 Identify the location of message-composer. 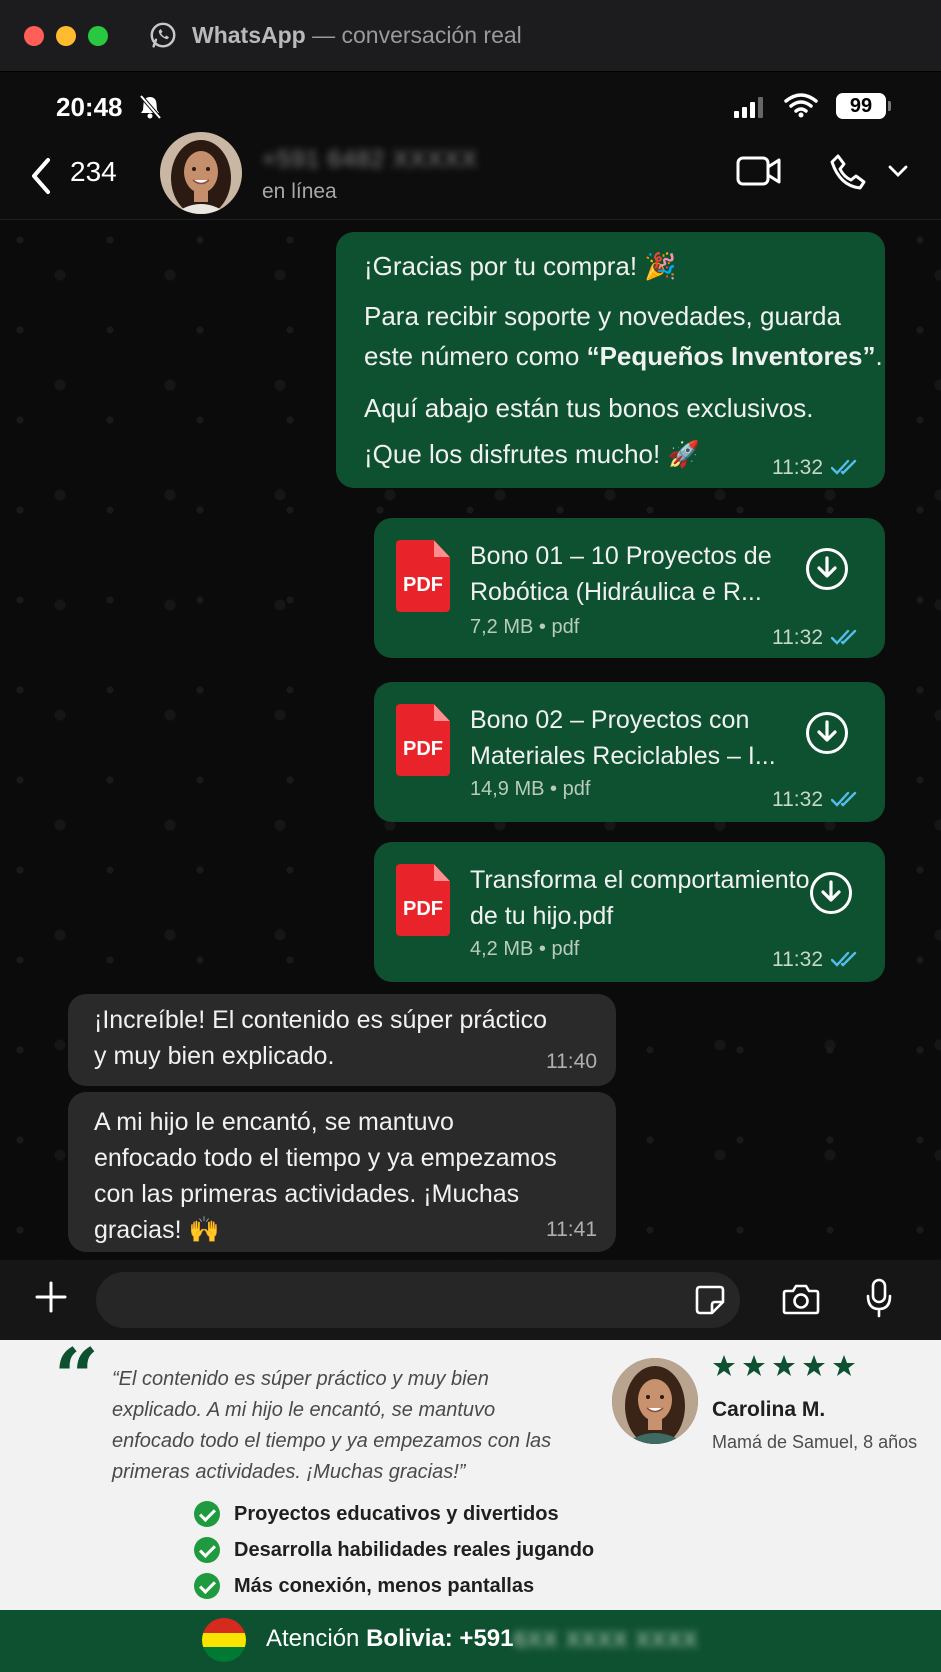
(470, 1300).